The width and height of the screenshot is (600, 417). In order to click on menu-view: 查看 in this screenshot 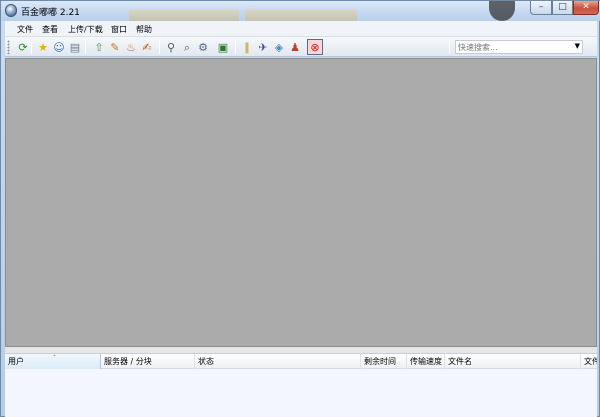, I will do `click(50, 29)`.